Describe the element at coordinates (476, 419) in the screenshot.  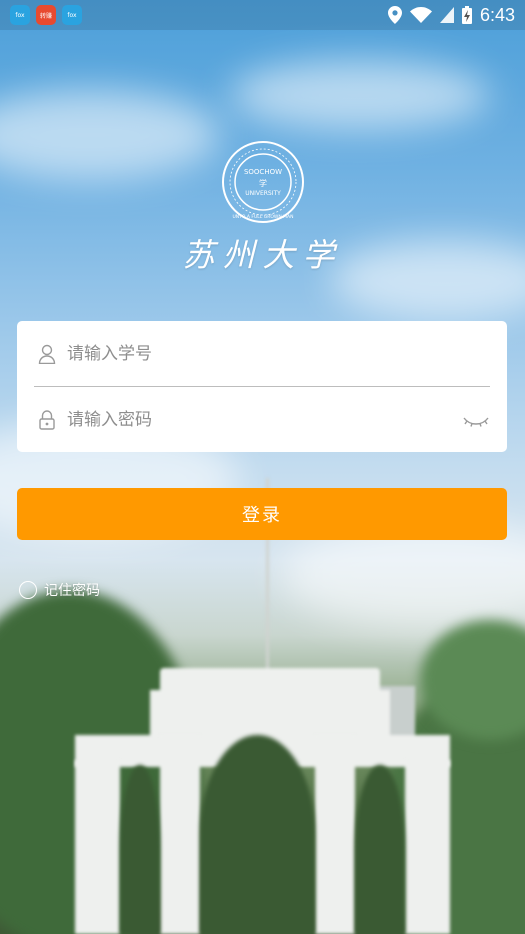
I see `show-password-toggle-icon` at that location.